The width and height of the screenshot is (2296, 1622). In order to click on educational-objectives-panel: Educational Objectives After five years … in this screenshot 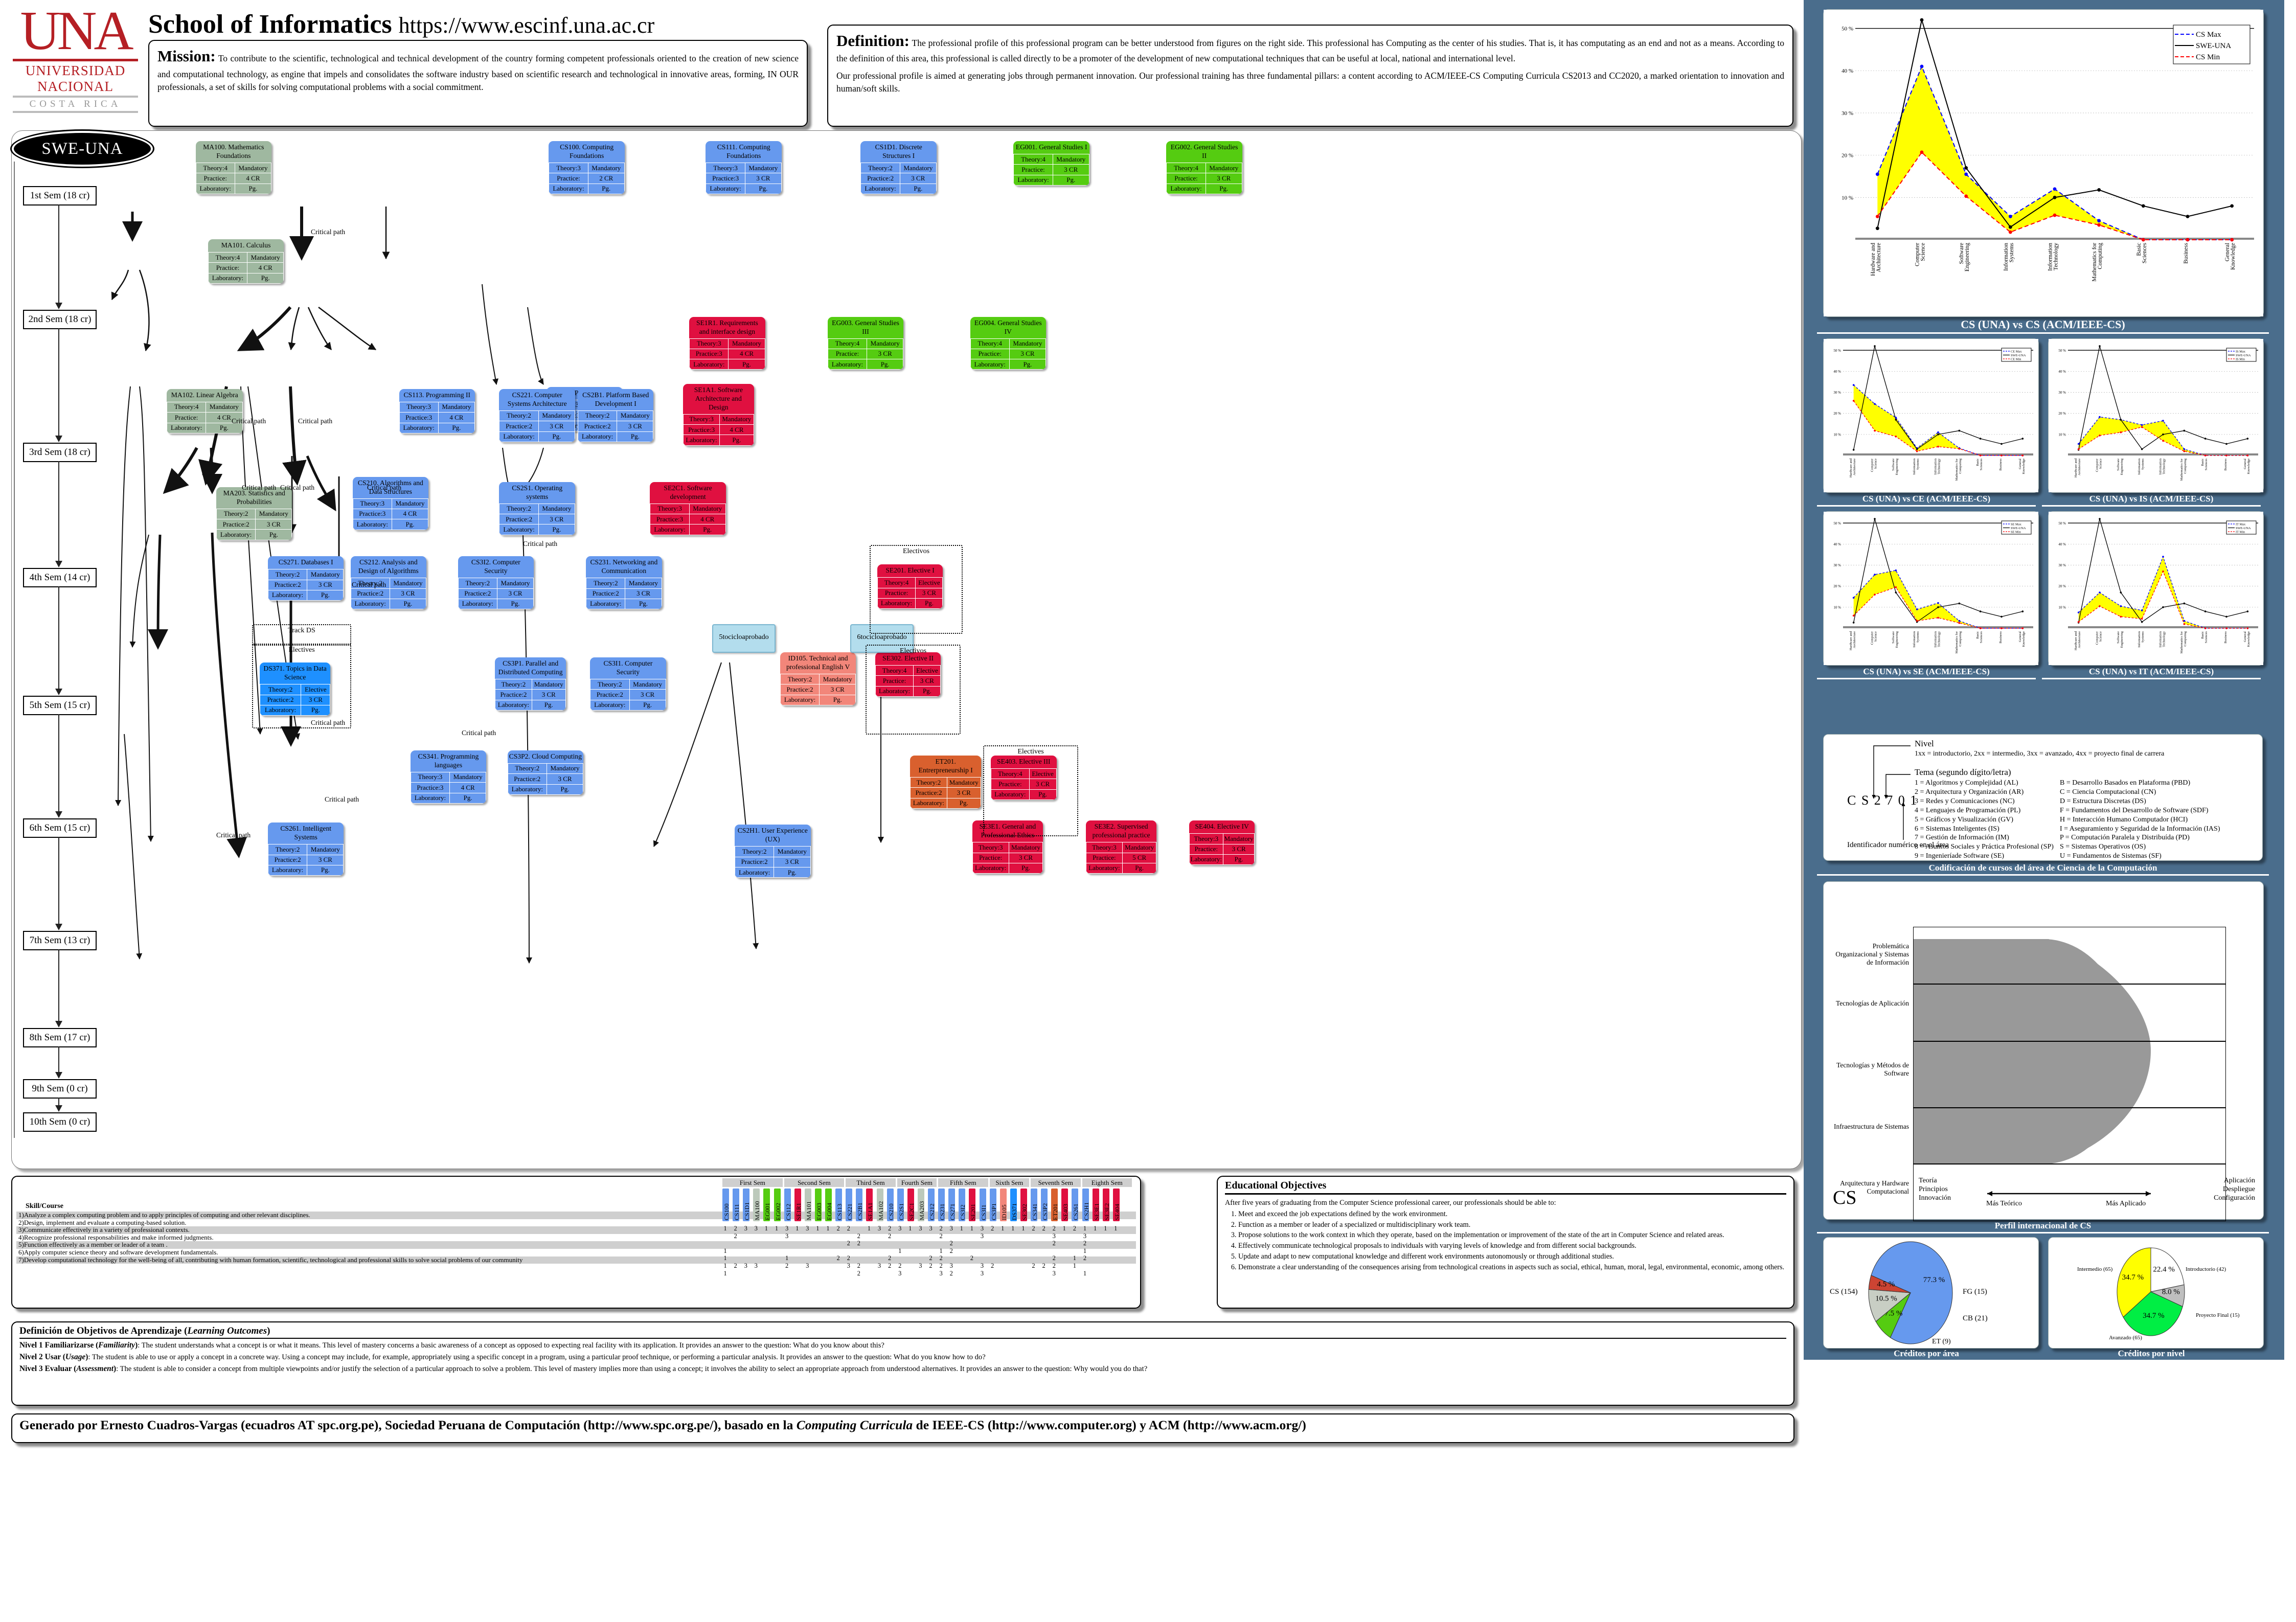, I will do `click(1505, 1242)`.